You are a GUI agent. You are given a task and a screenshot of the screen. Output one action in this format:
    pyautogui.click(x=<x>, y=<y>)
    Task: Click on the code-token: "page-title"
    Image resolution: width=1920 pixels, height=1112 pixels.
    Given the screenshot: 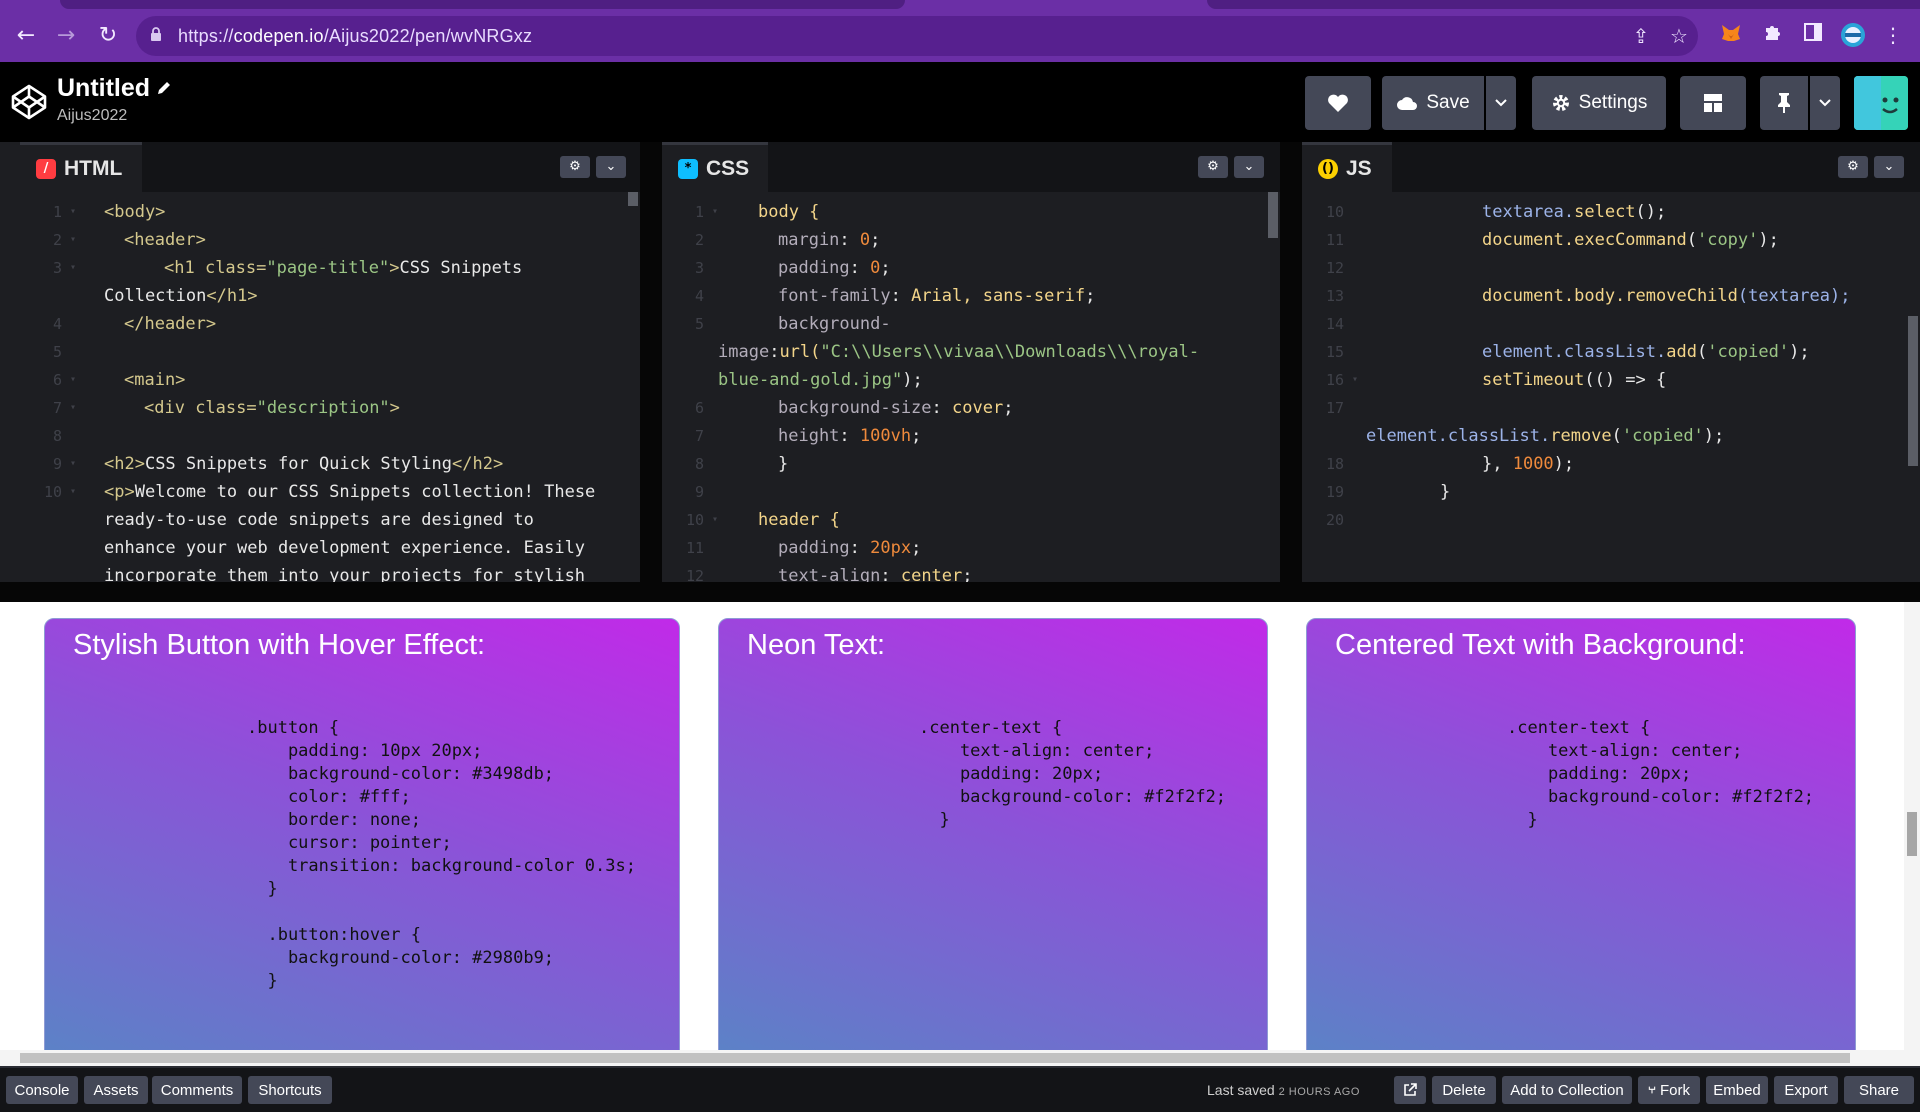 What is the action you would take?
    pyautogui.click(x=328, y=268)
    